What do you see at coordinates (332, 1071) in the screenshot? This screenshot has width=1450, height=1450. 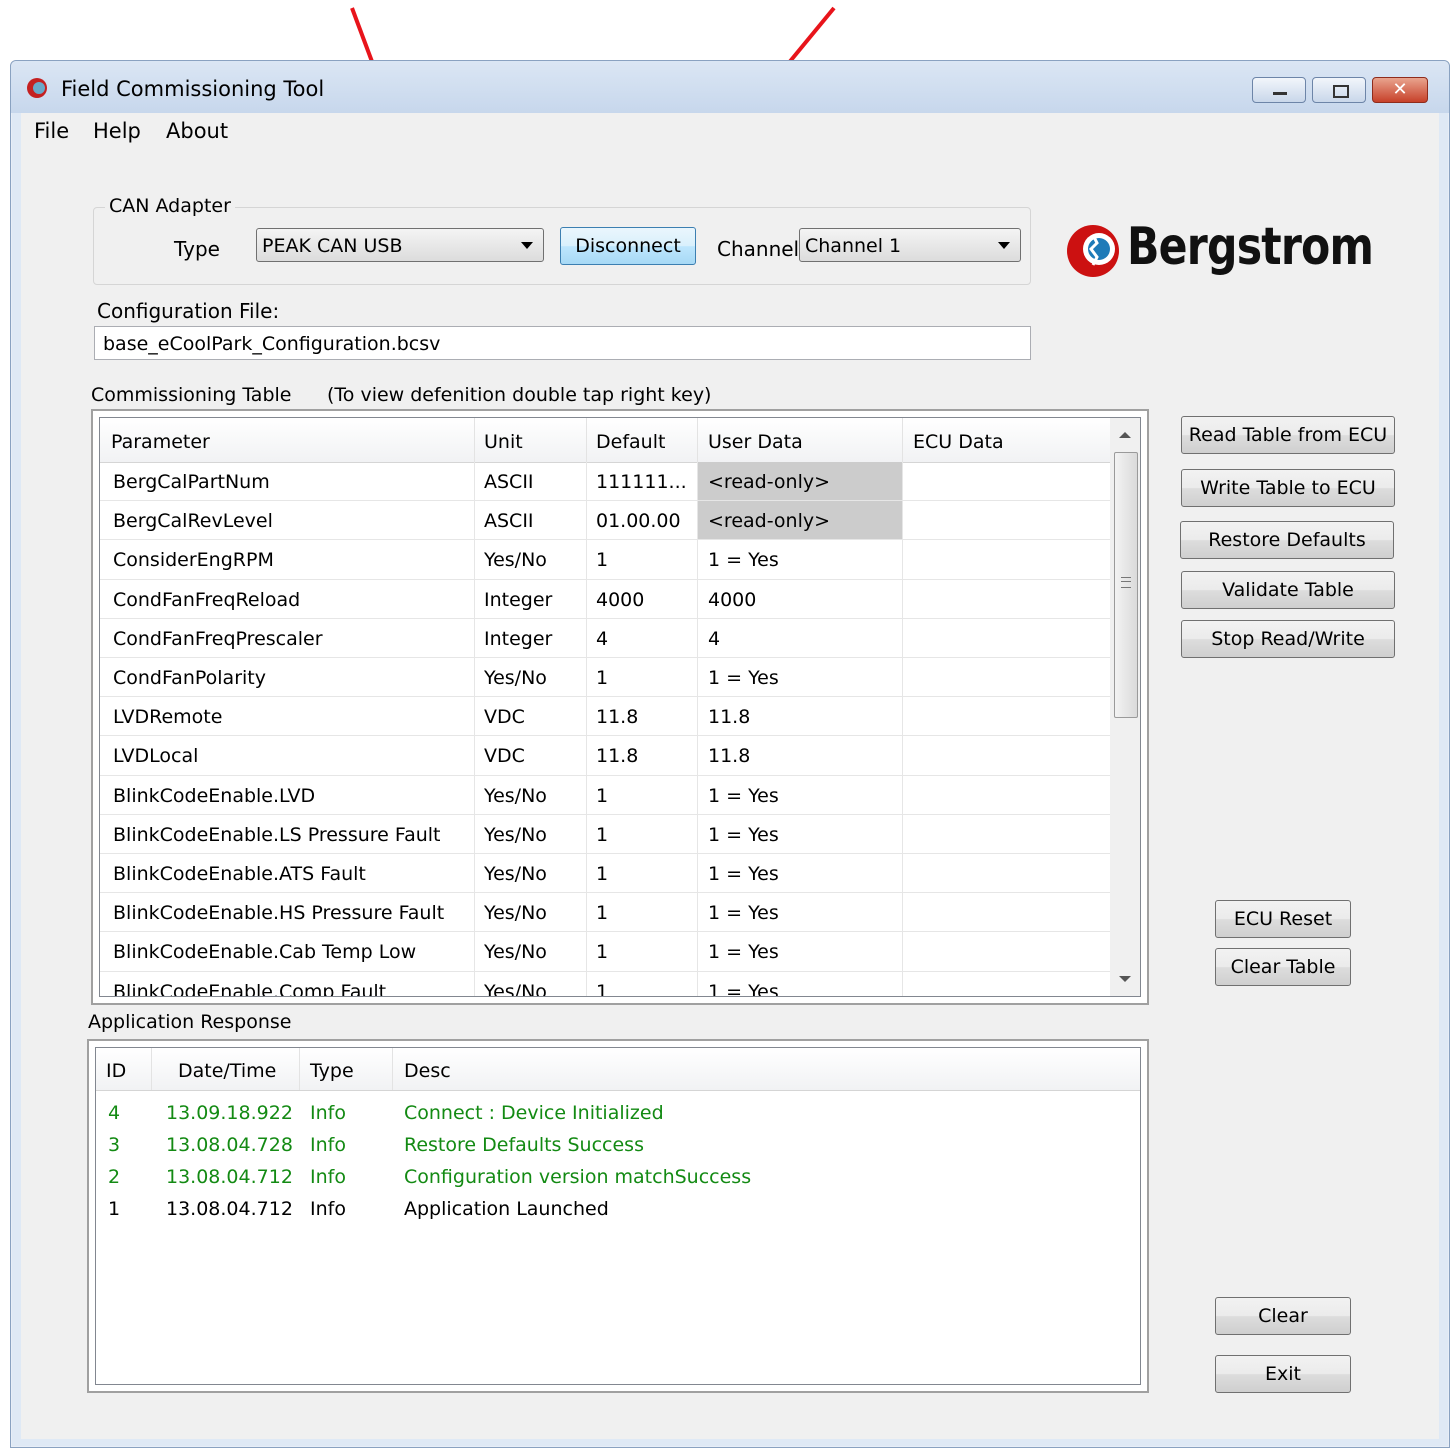 I see `resp-col-type: Type` at bounding box center [332, 1071].